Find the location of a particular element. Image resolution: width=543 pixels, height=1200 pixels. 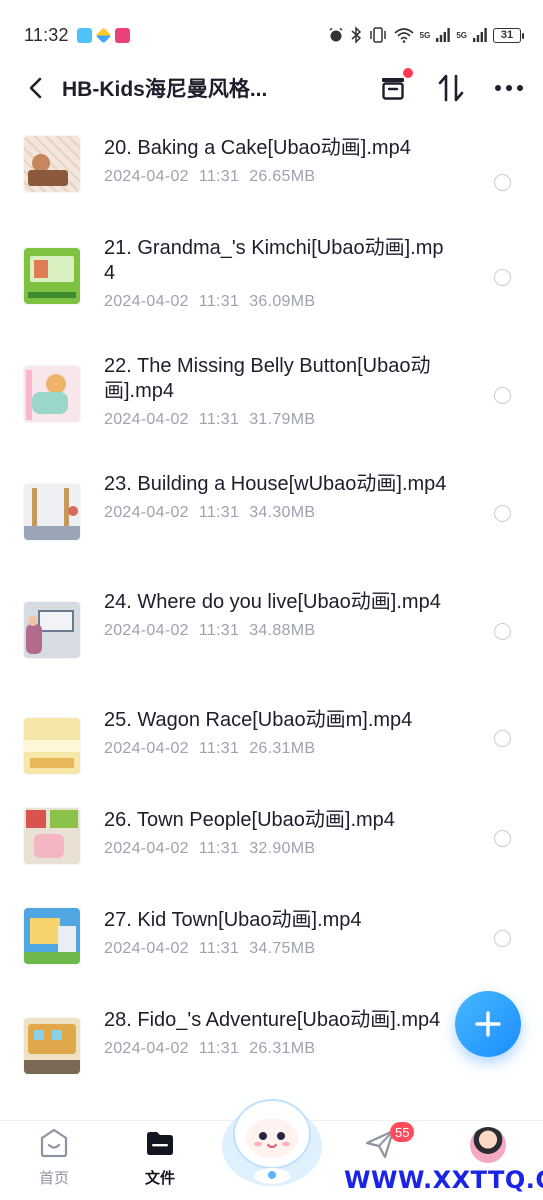

bluetooth-icon is located at coordinates (356, 35).